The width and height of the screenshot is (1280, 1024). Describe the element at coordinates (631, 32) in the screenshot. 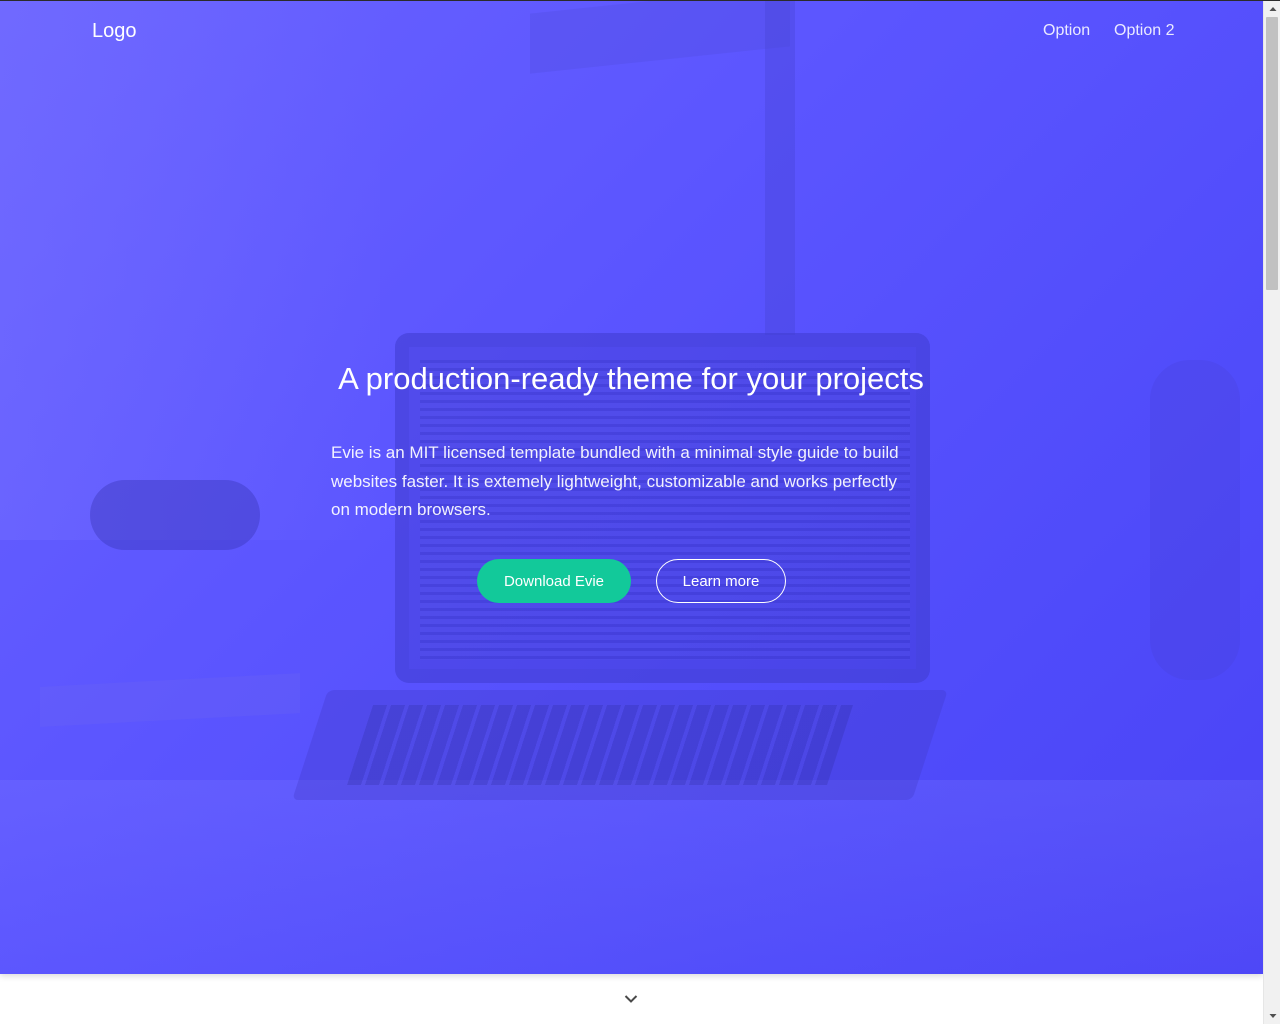

I see `top-navigation: Logo Option Option 2` at that location.